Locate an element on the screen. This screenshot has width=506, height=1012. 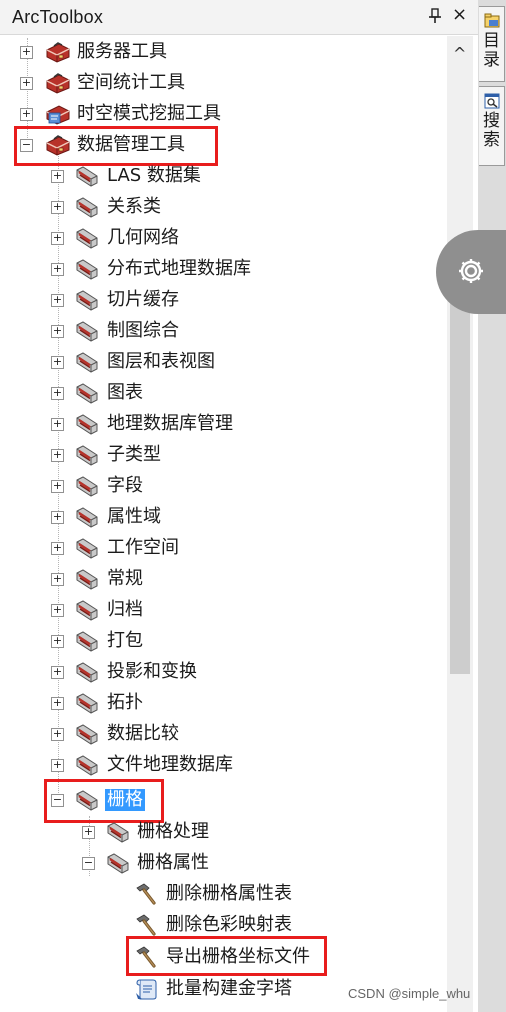
tree-item-label: 几何网络 is located at coordinates (143, 237).